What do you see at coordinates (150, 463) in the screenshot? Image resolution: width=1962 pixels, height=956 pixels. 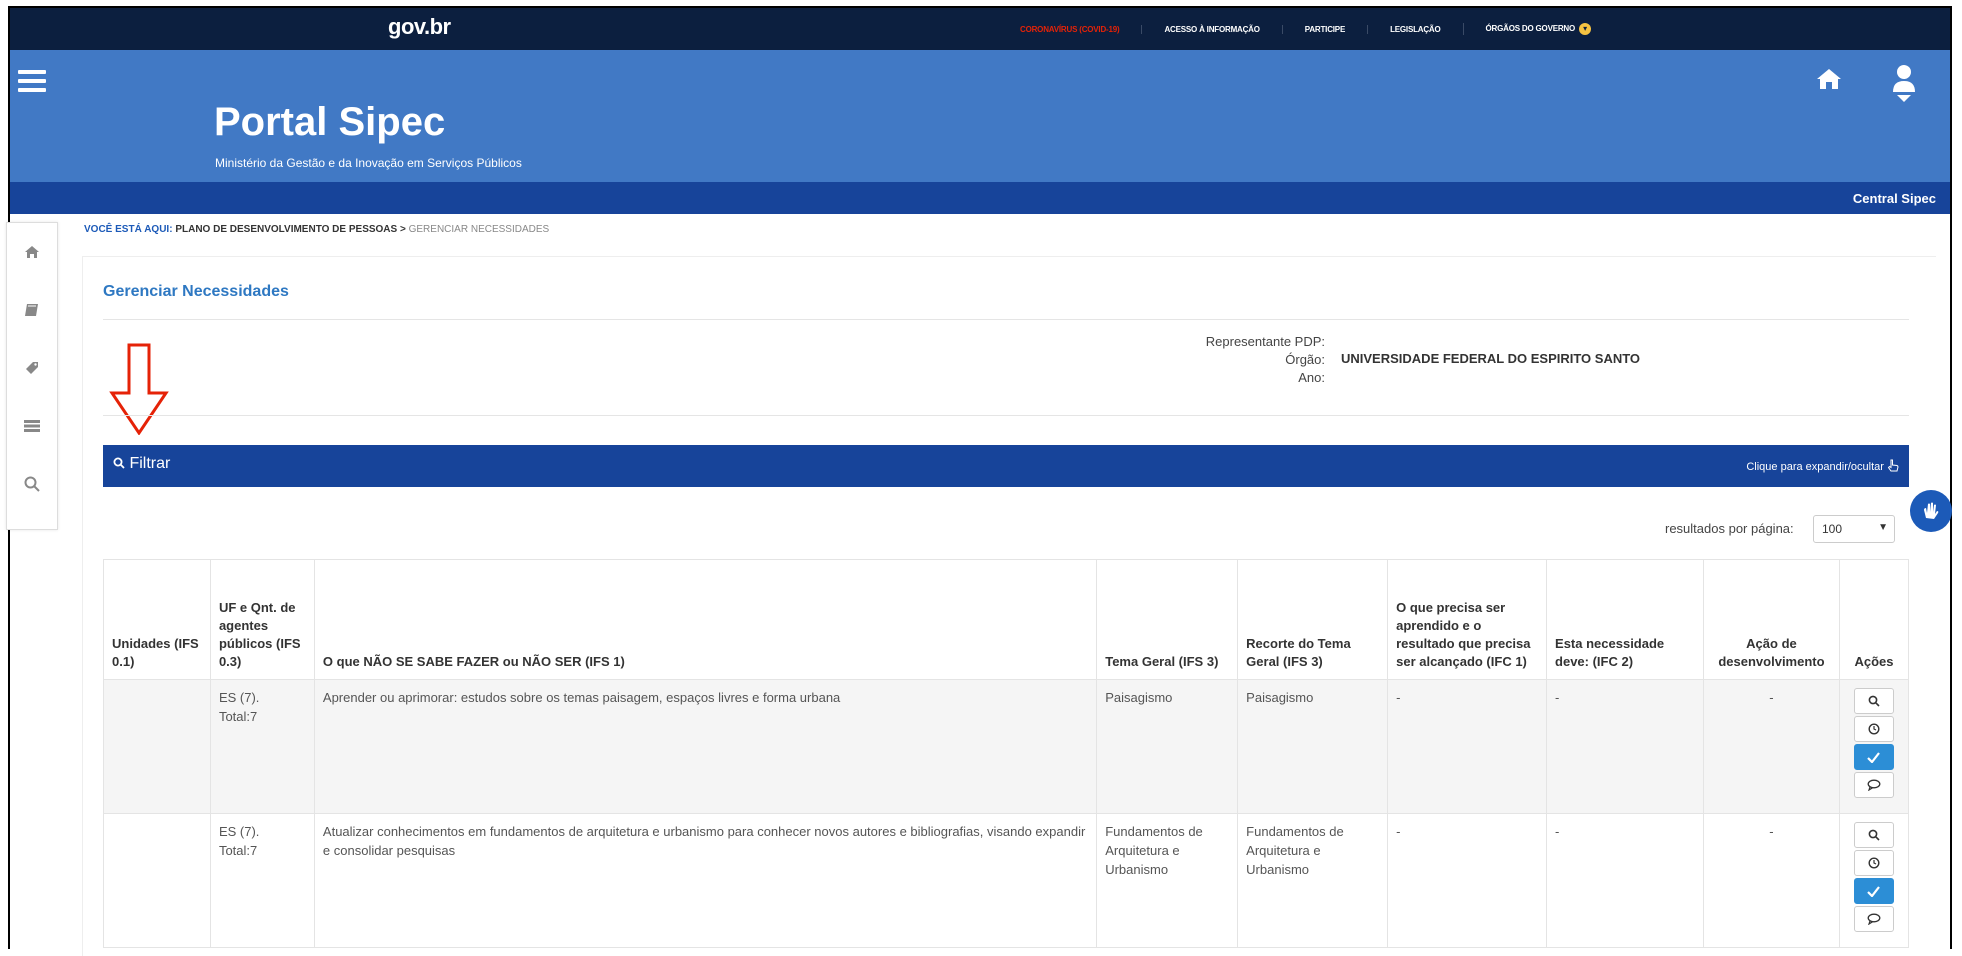 I see `filter-label: Filtrar` at bounding box center [150, 463].